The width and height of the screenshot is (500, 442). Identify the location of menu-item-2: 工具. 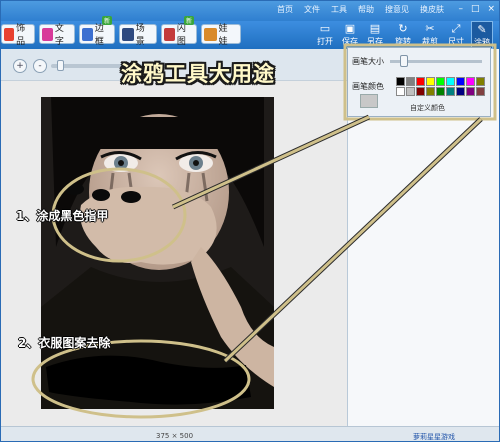
(339, 9).